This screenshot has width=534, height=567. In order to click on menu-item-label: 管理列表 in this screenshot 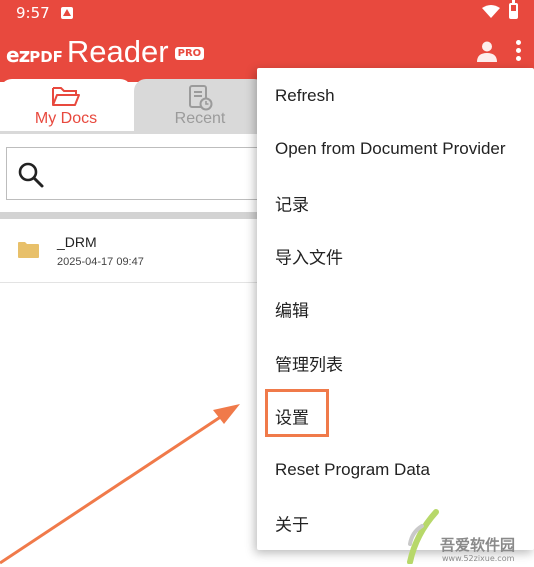, I will do `click(309, 364)`.